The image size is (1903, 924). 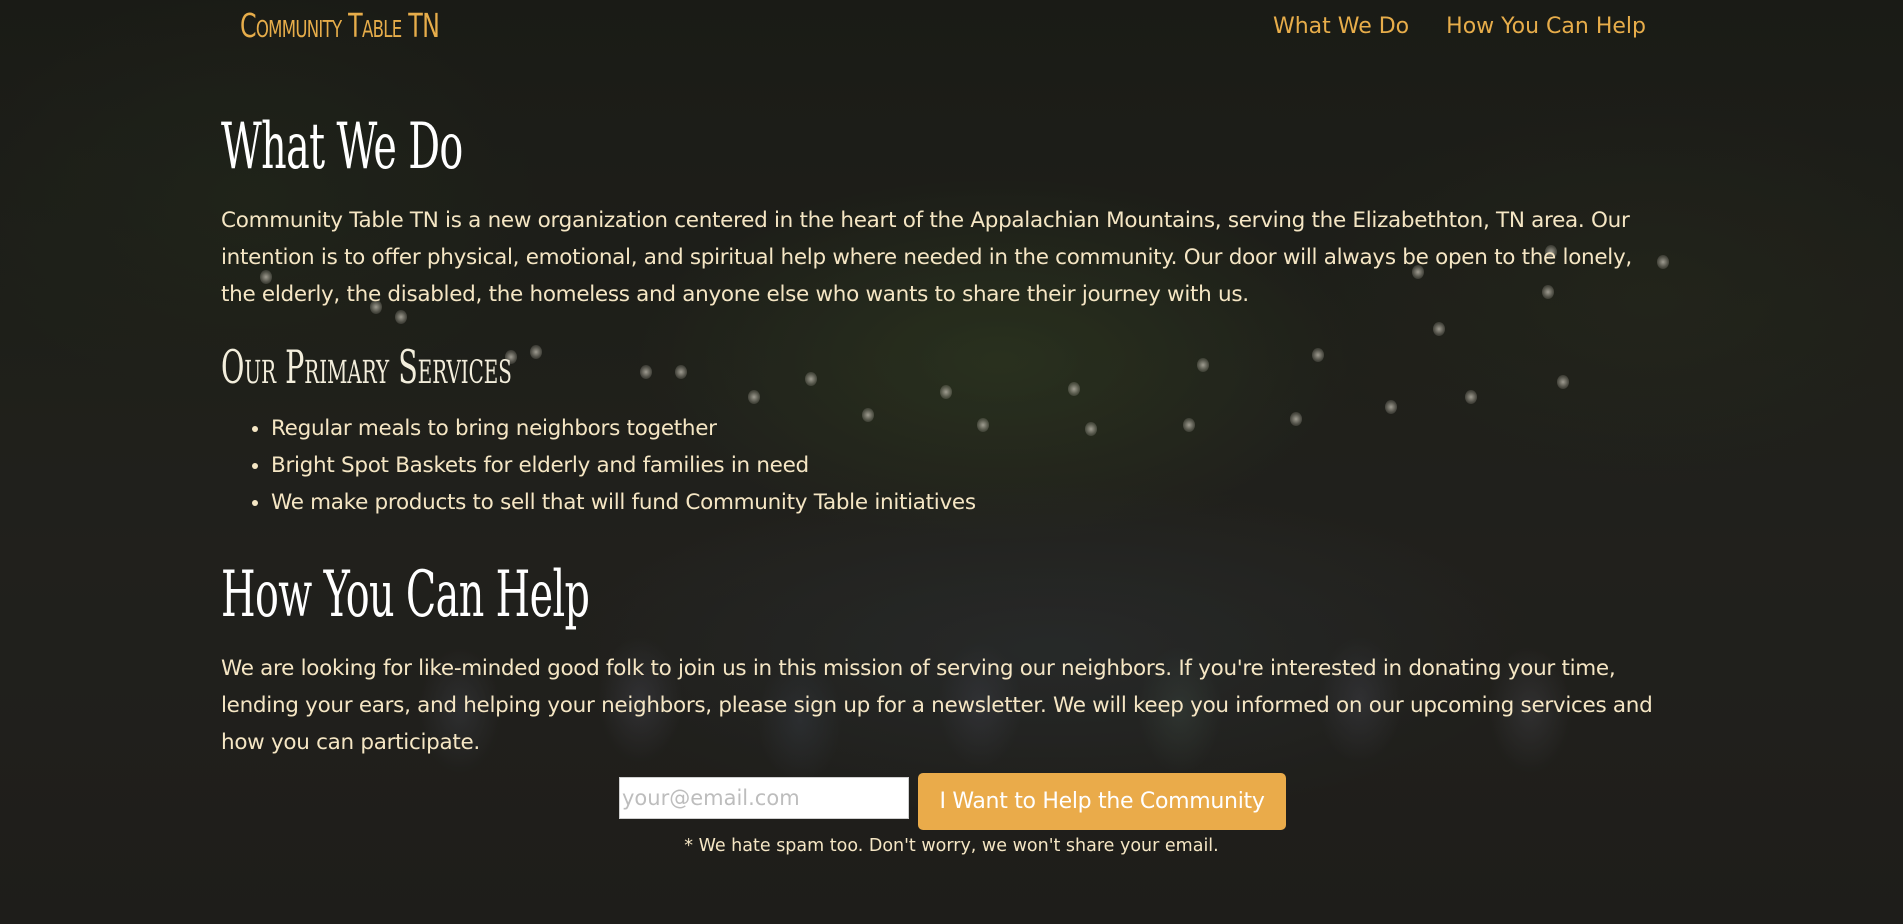 I want to click on how-you-can-help-heading: How You Can Help, so click(x=405, y=595).